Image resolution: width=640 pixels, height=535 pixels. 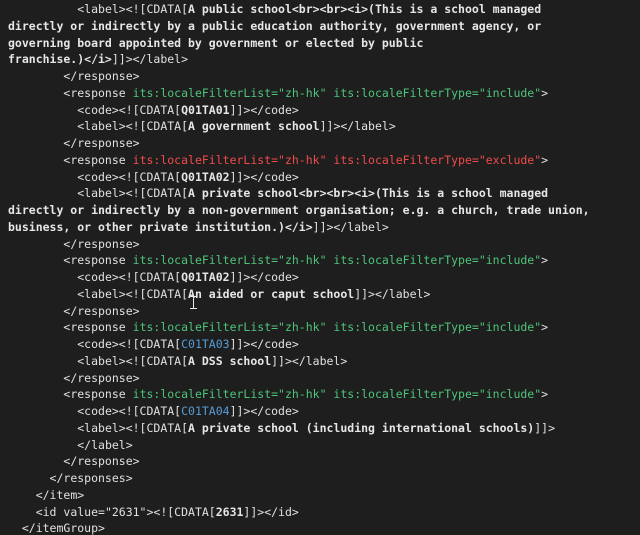 What do you see at coordinates (60, 59) in the screenshot?
I see `code-token: franchise.)</i>` at bounding box center [60, 59].